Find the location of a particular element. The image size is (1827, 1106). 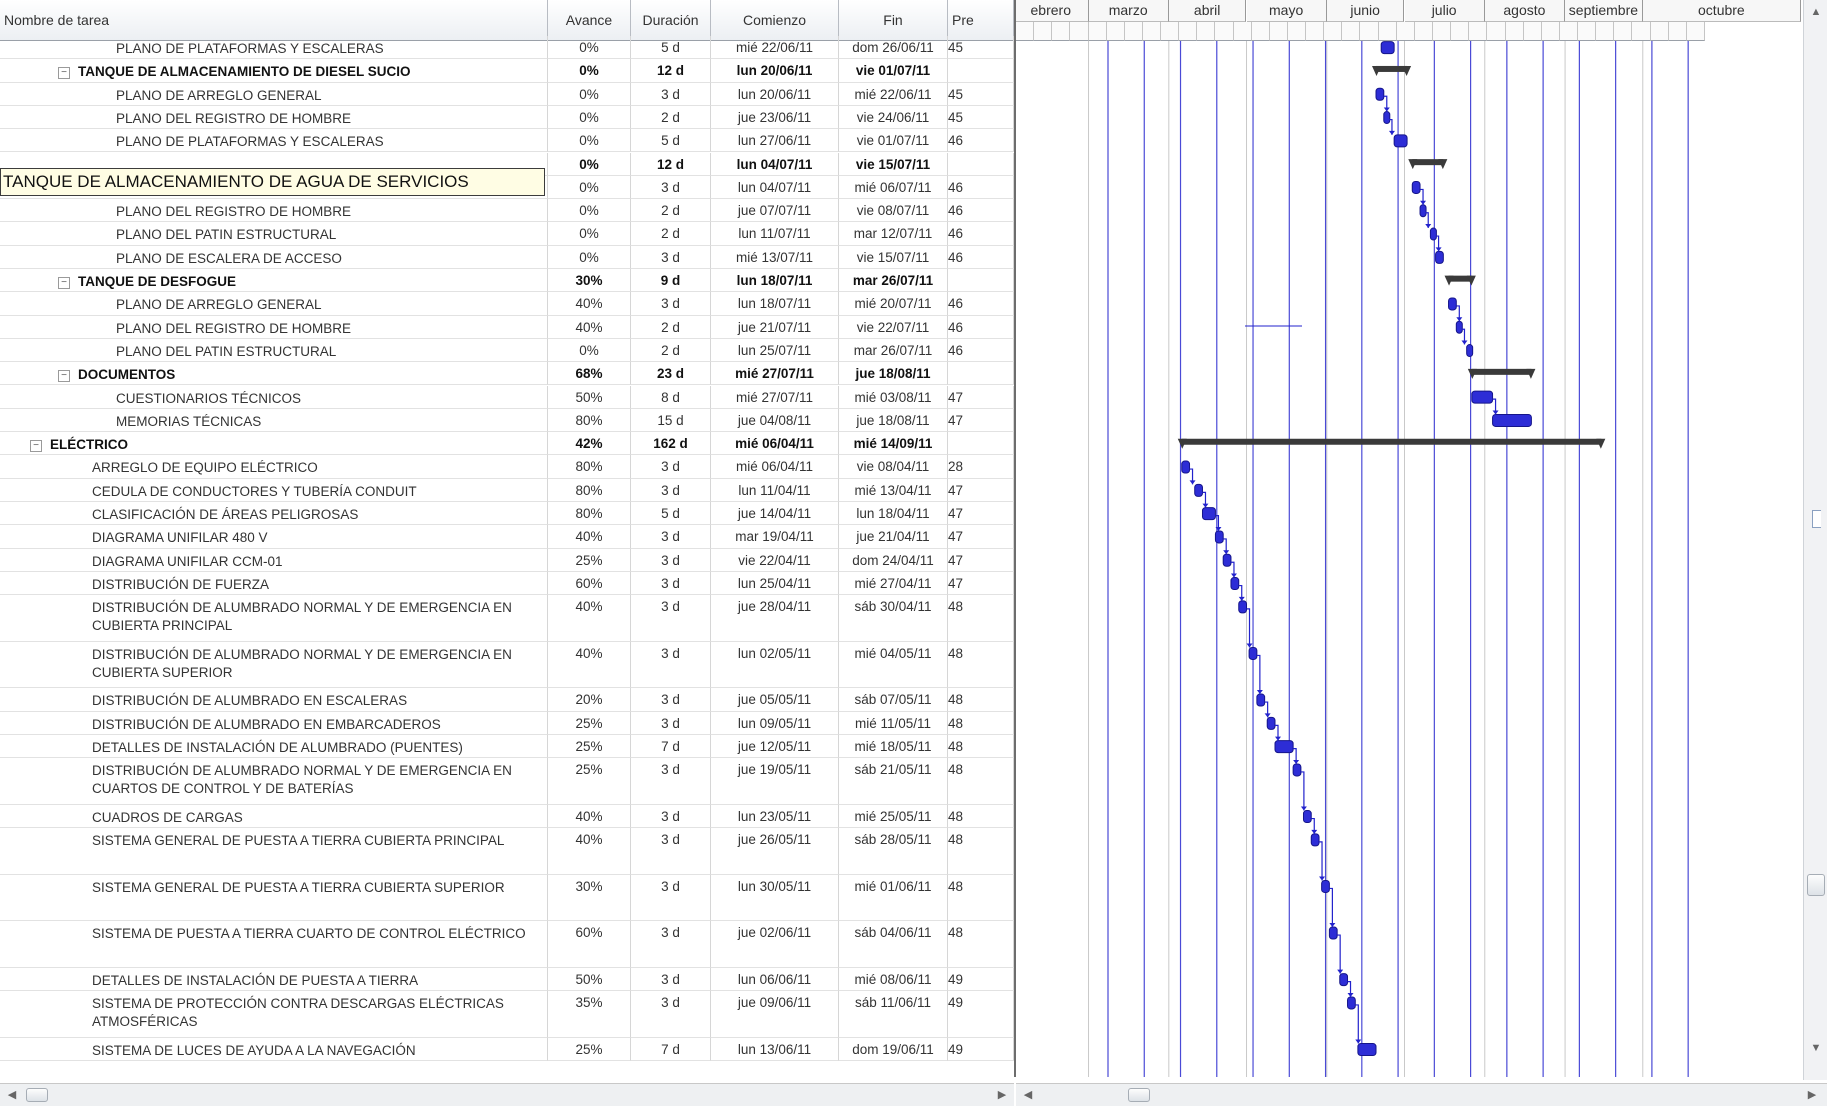

cell-end: vie 22/07/11 is located at coordinates (893, 327).